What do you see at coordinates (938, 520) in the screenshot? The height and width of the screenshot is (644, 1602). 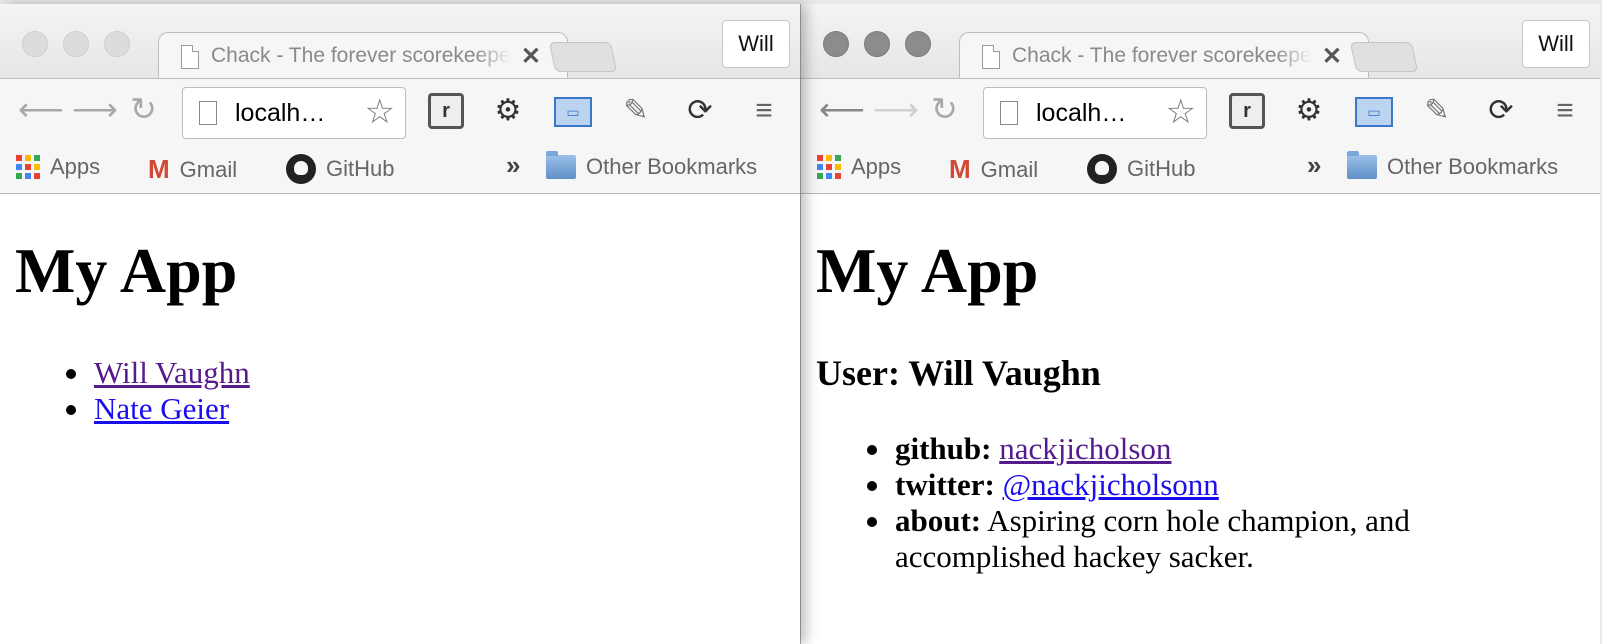 I see `detail-label: about:` at bounding box center [938, 520].